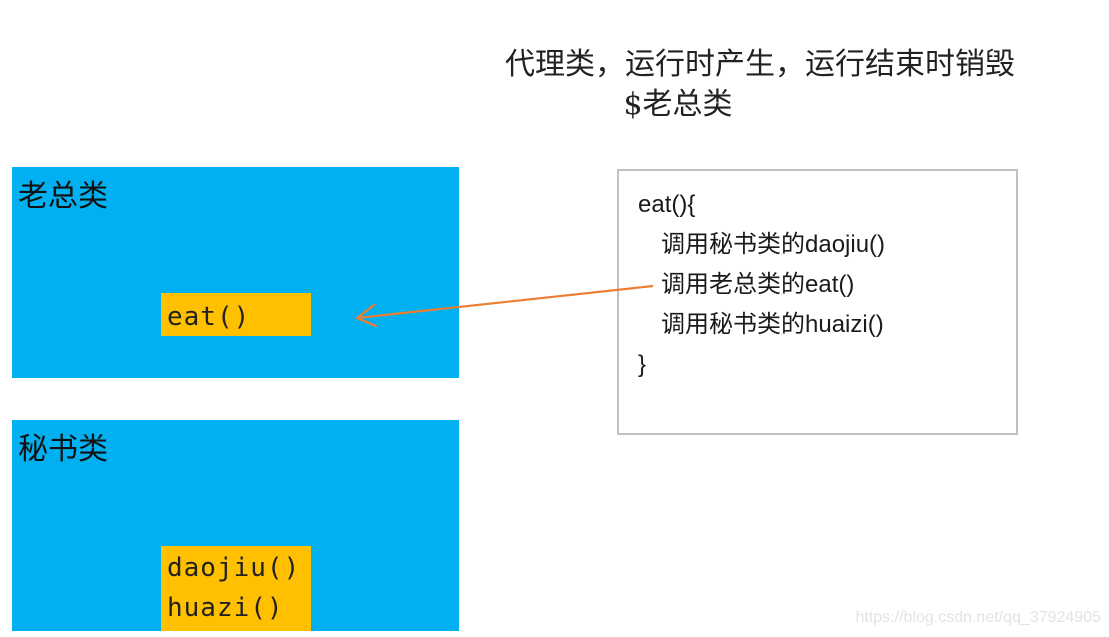  What do you see at coordinates (225, 608) in the screenshot?
I see `secretary-method-huazi: huazi()` at bounding box center [225, 608].